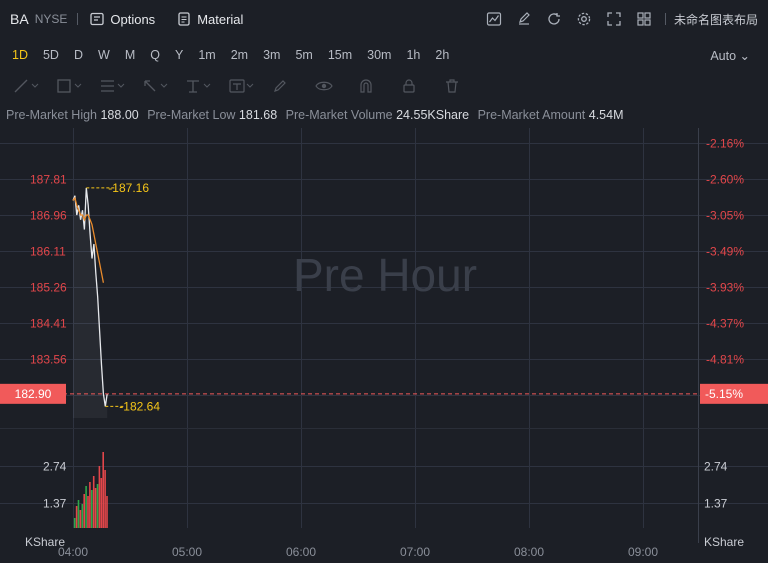 This screenshot has width=768, height=563. Describe the element at coordinates (725, 288) in the screenshot. I see `y-tick-right: -3.93%` at that location.